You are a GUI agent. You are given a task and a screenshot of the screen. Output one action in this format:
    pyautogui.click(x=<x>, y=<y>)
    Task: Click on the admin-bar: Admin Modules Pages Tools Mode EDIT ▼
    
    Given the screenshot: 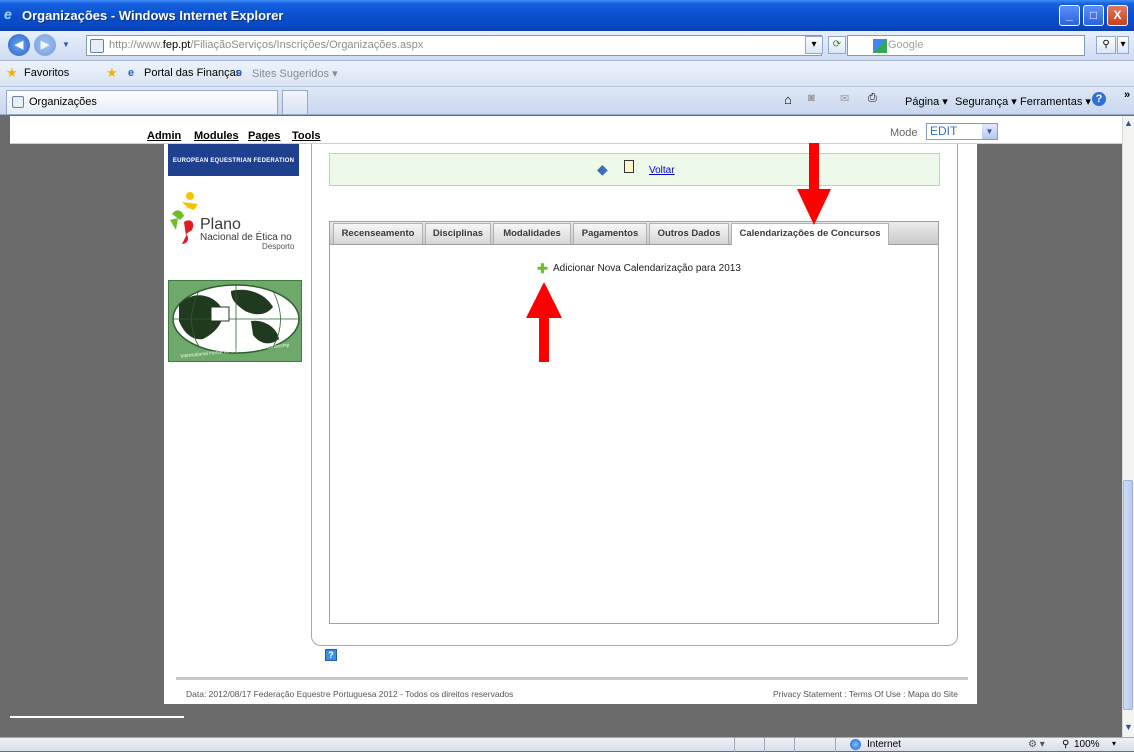 What is the action you would take?
    pyautogui.click(x=566, y=130)
    